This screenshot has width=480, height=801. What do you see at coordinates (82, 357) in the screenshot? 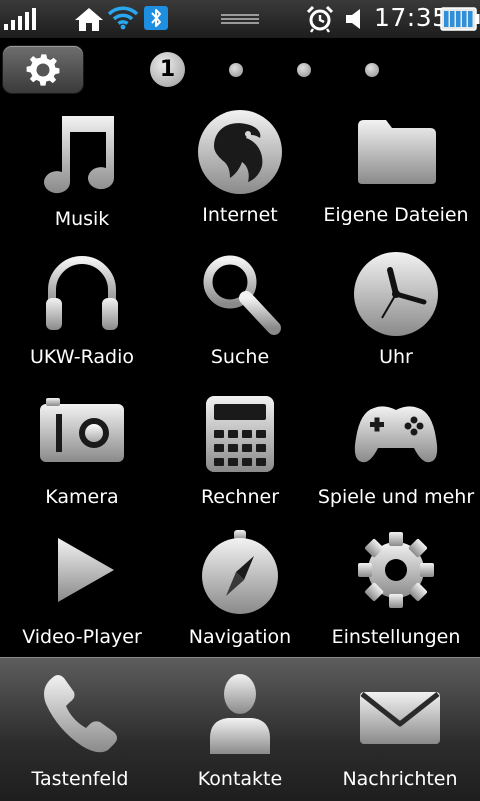
I see `app-label: UKW-Radio` at bounding box center [82, 357].